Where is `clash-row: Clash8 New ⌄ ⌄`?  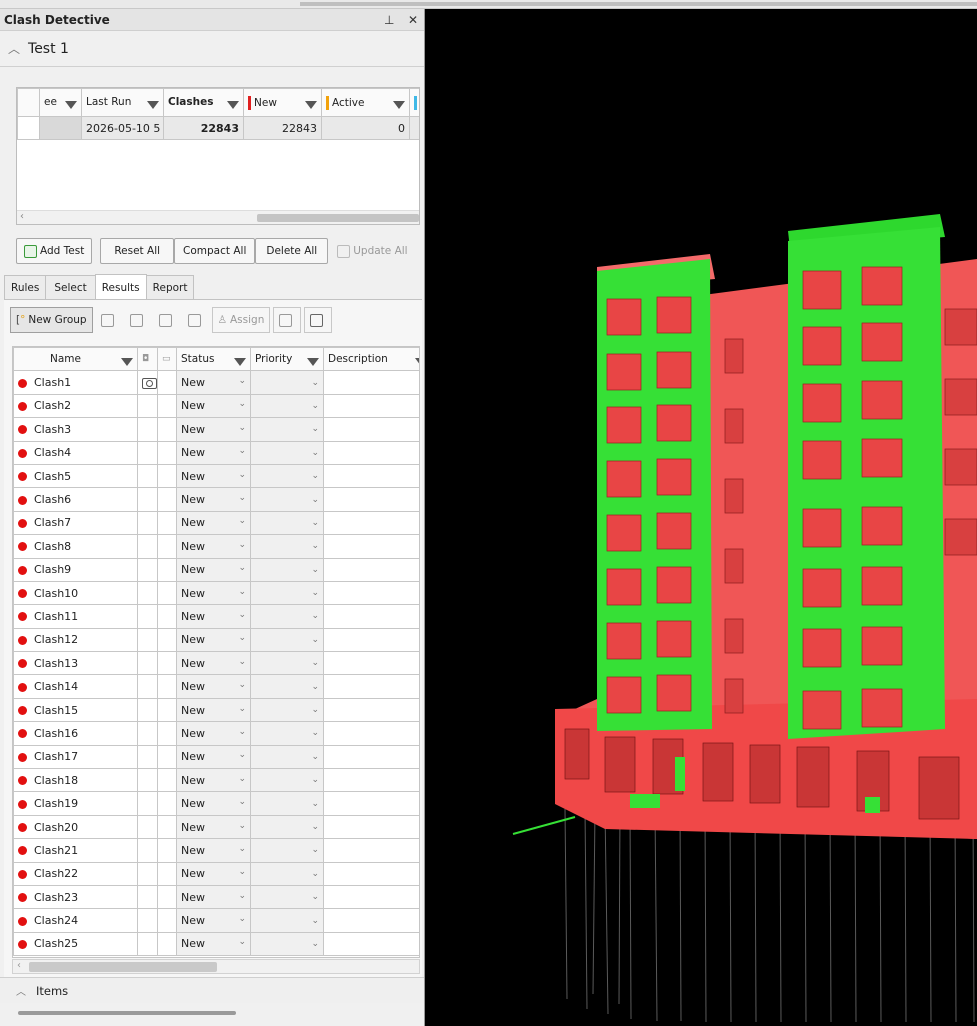
clash-row: Clash8 New ⌄ ⌄ is located at coordinates (216, 546).